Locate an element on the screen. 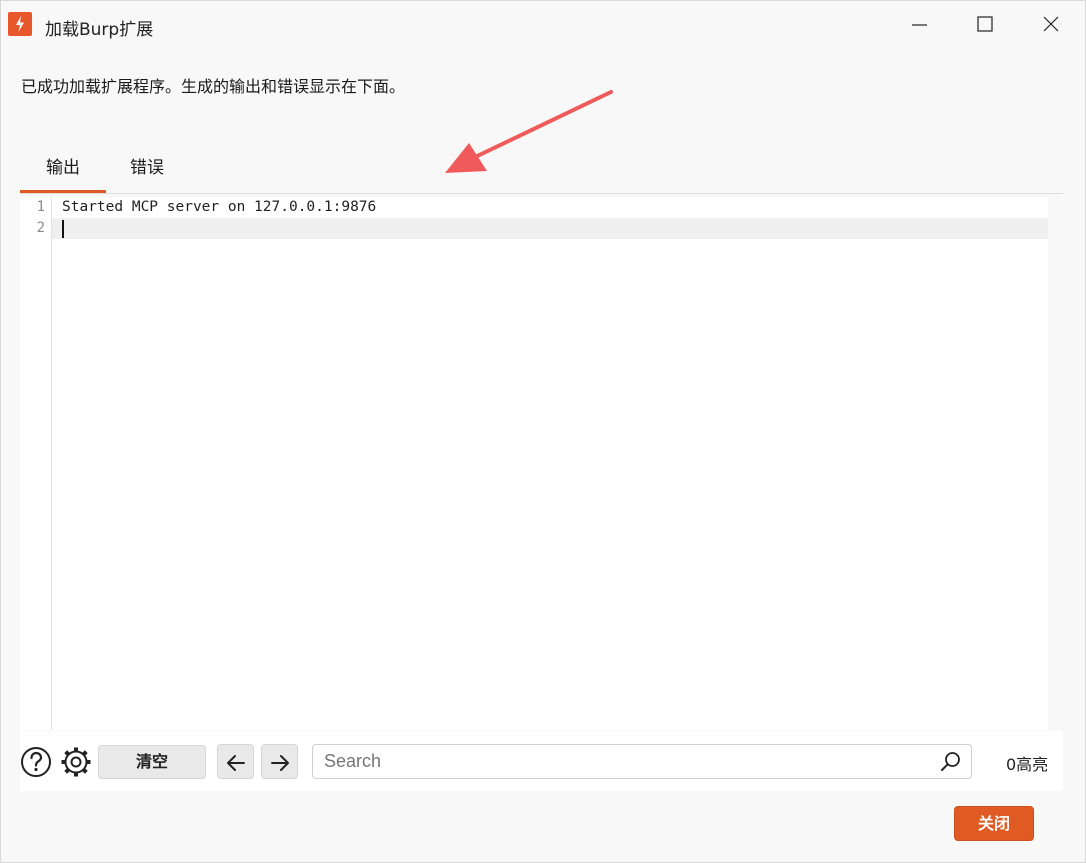  line-number-gutter: 1 2 is located at coordinates (36, 463).